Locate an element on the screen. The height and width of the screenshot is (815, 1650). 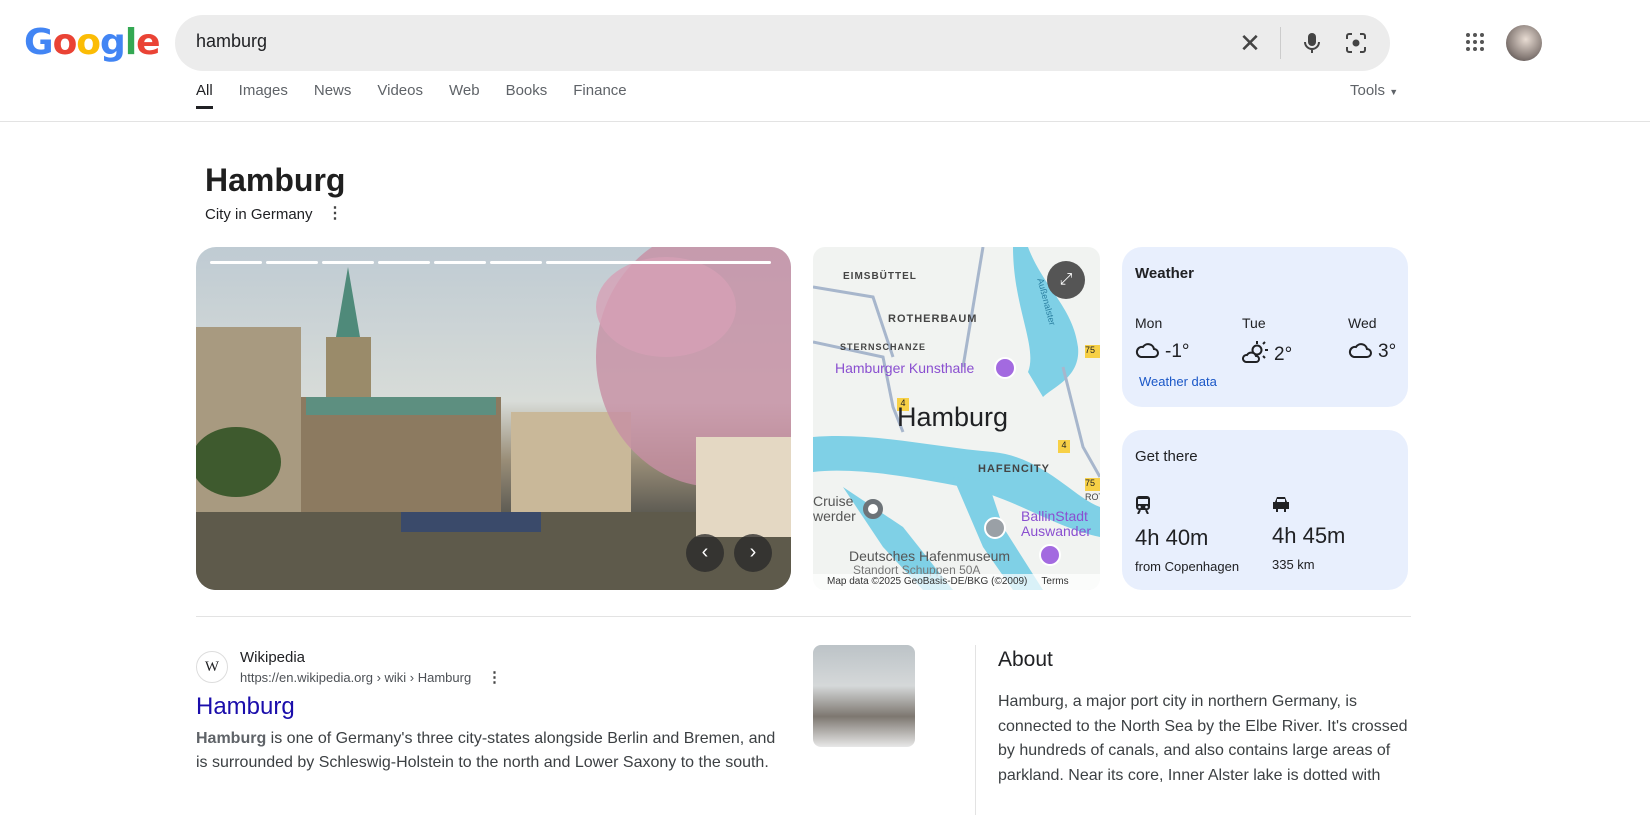
map-attribution: Map data ©2025 GeoBasis-DE/BKG (©2009) is located at coordinates (927, 581).